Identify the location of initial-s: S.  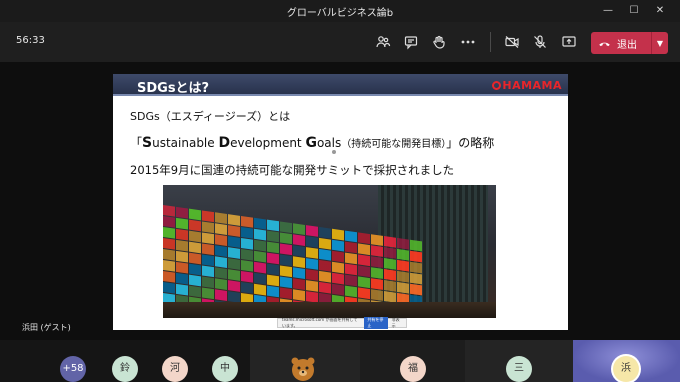
(147, 143).